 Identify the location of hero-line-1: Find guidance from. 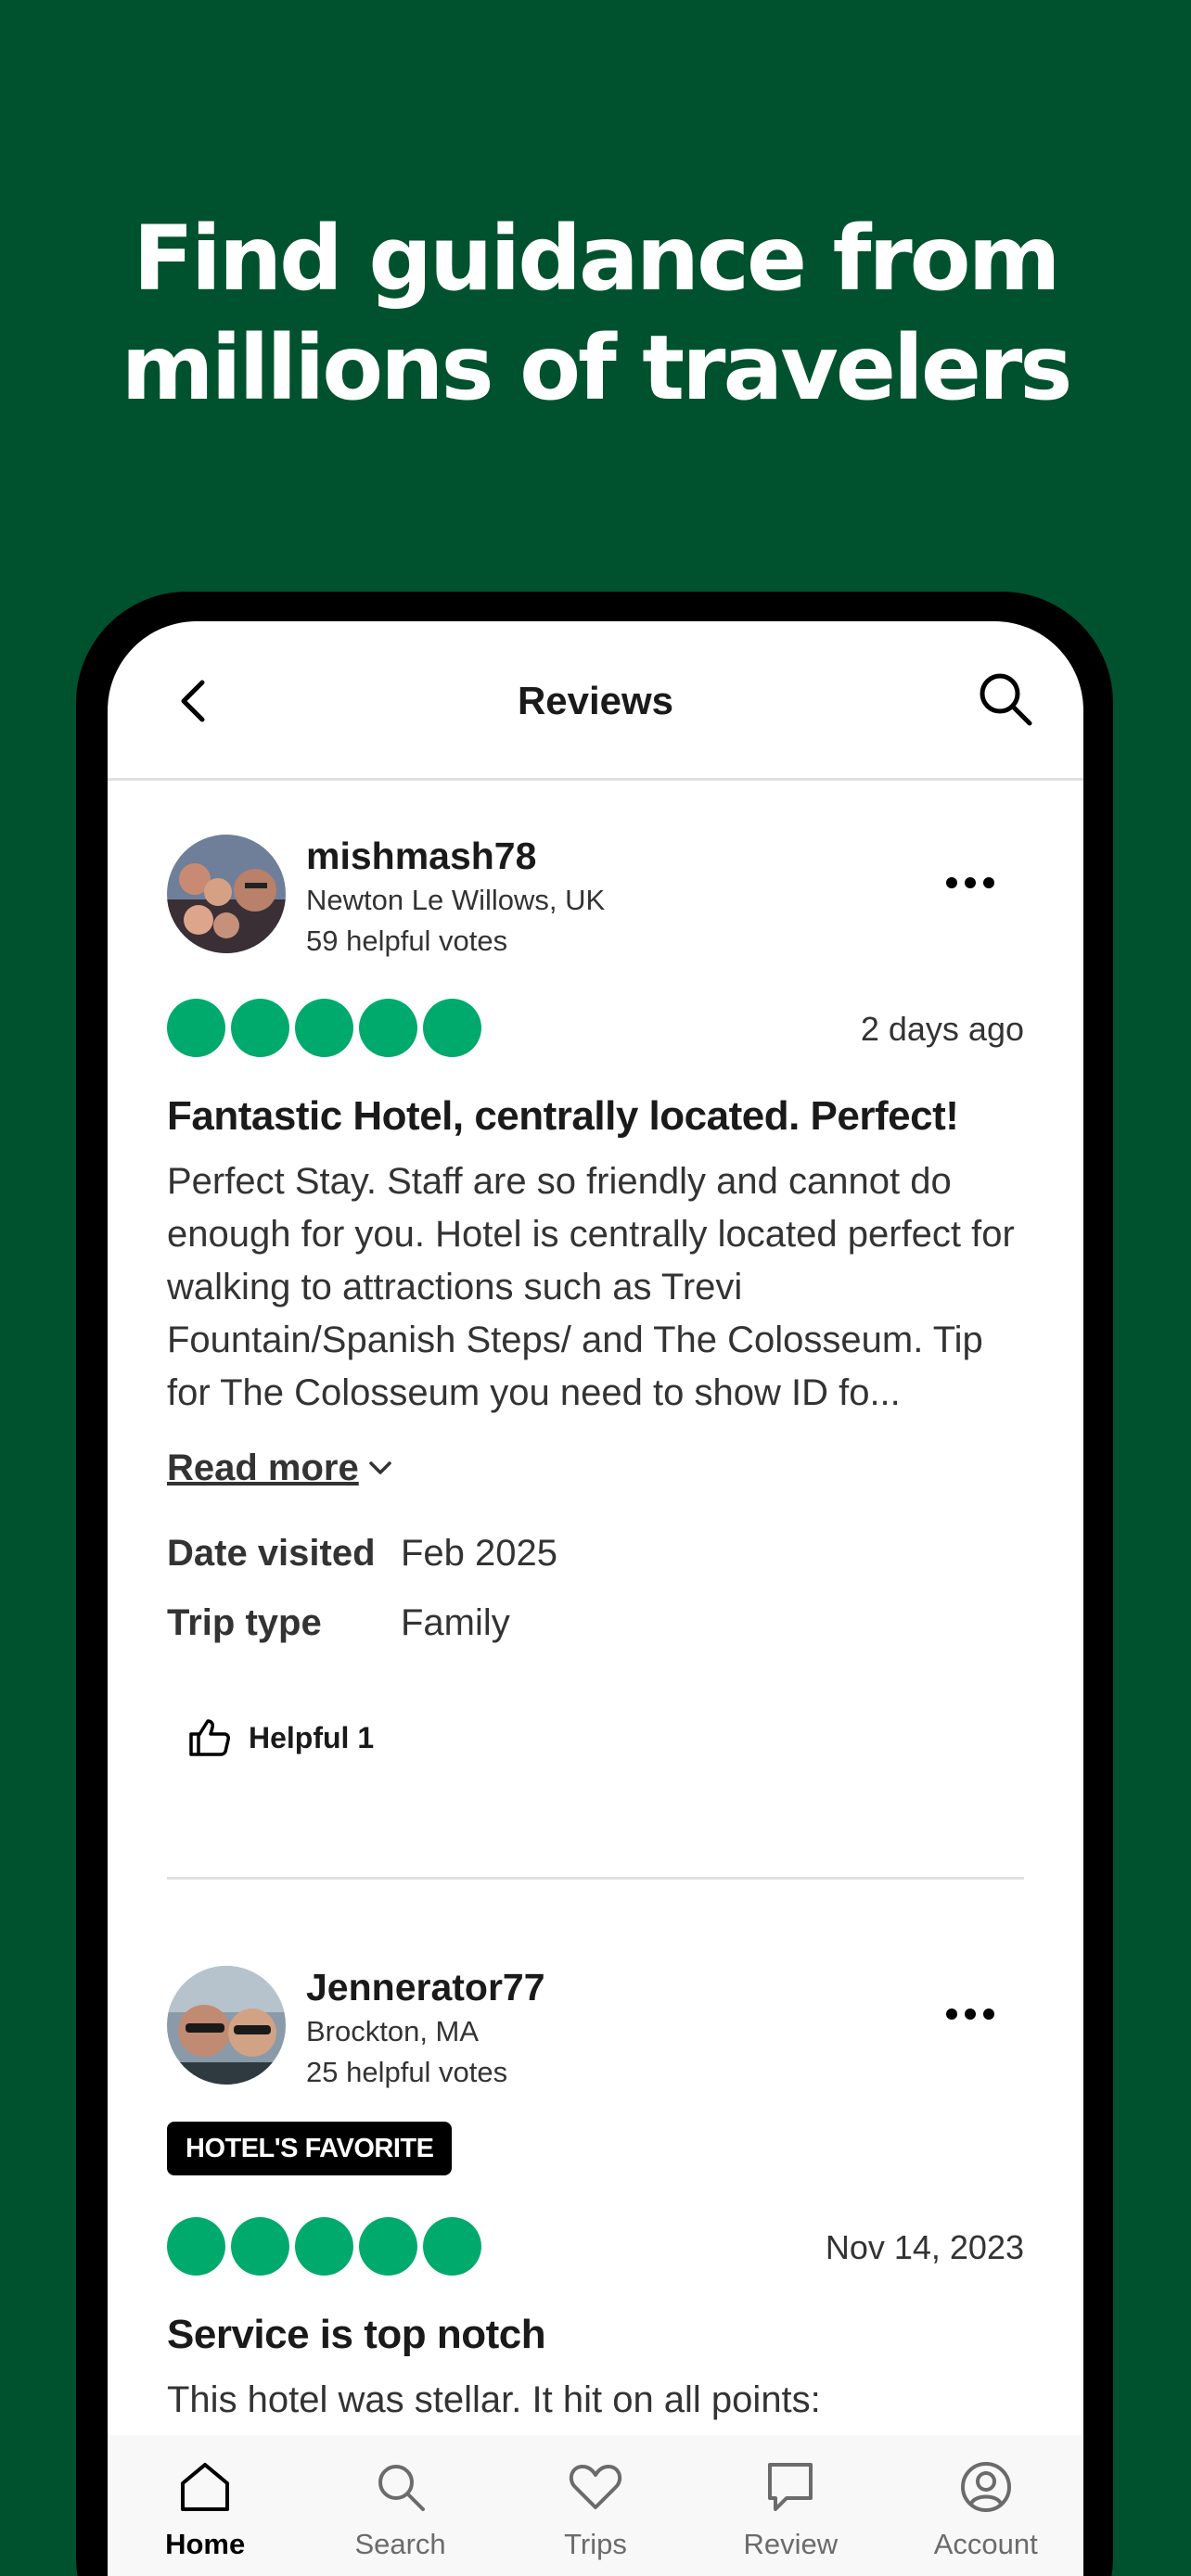
(597, 259).